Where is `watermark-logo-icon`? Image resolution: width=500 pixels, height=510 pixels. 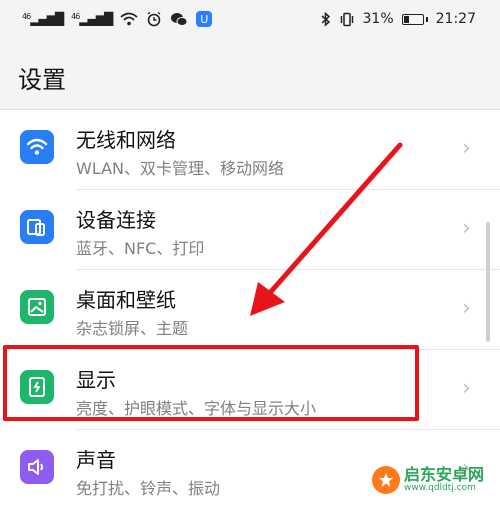
watermark-logo-icon is located at coordinates (386, 480).